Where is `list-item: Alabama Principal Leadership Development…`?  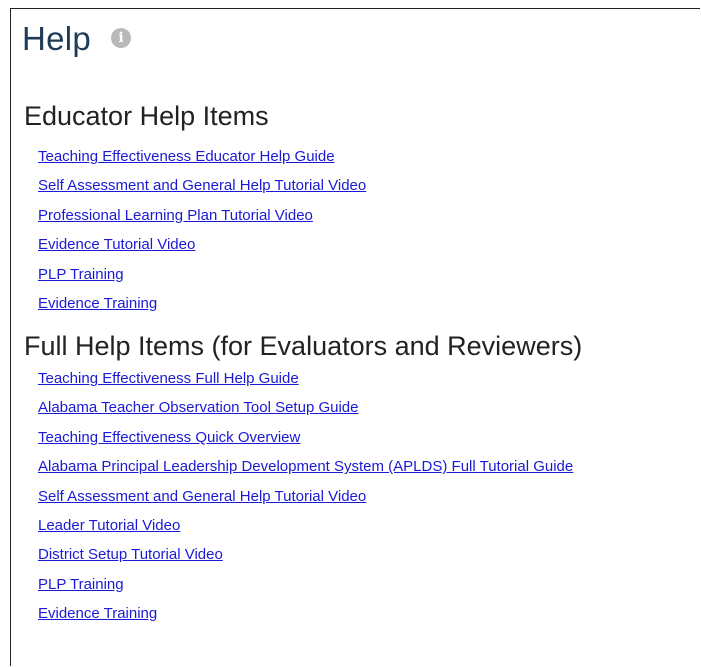
list-item: Alabama Principal Leadership Development… is located at coordinates (305, 469).